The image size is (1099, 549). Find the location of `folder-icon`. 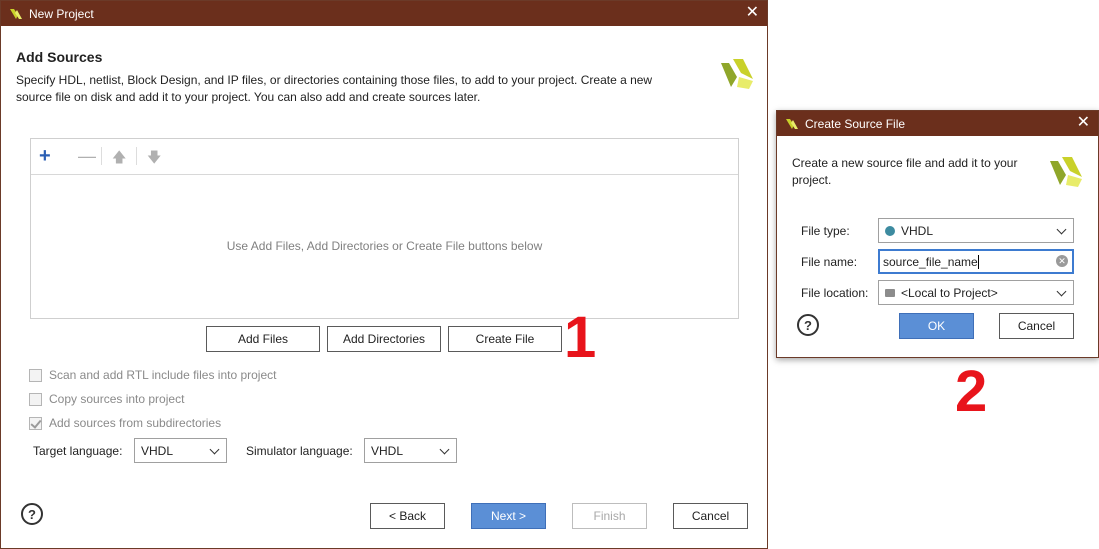

folder-icon is located at coordinates (890, 292).